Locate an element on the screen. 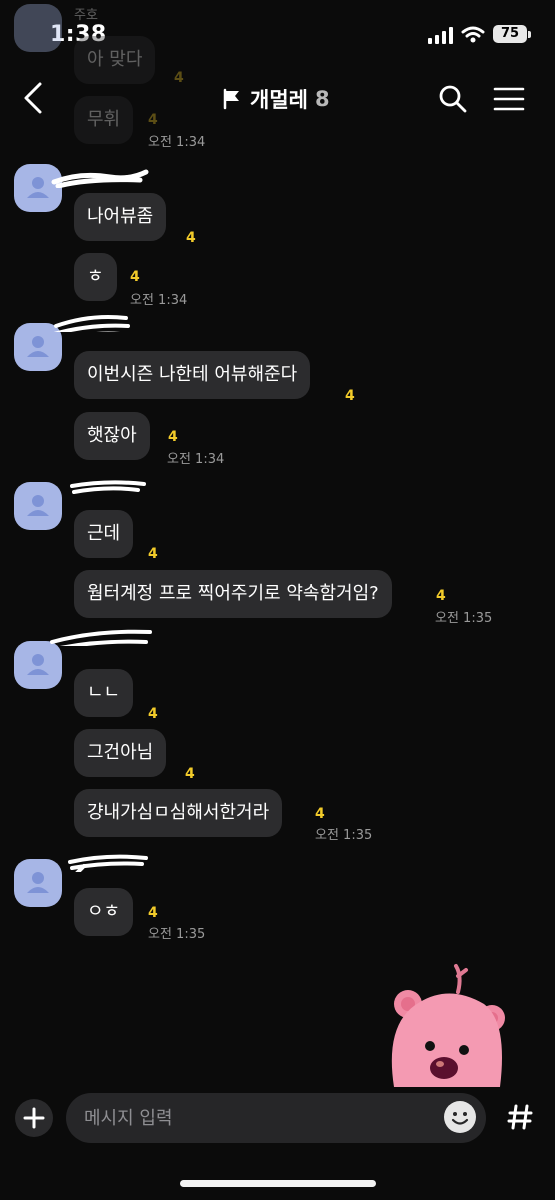 Image resolution: width=555 pixels, height=1200 pixels. message-bubble: 근데 is located at coordinates (104, 534).